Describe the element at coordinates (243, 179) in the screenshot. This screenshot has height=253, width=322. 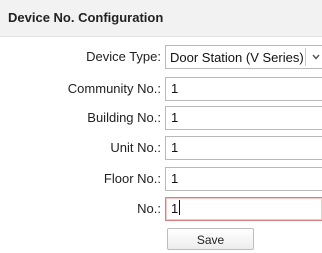
I see `floor-no-input: 1` at that location.